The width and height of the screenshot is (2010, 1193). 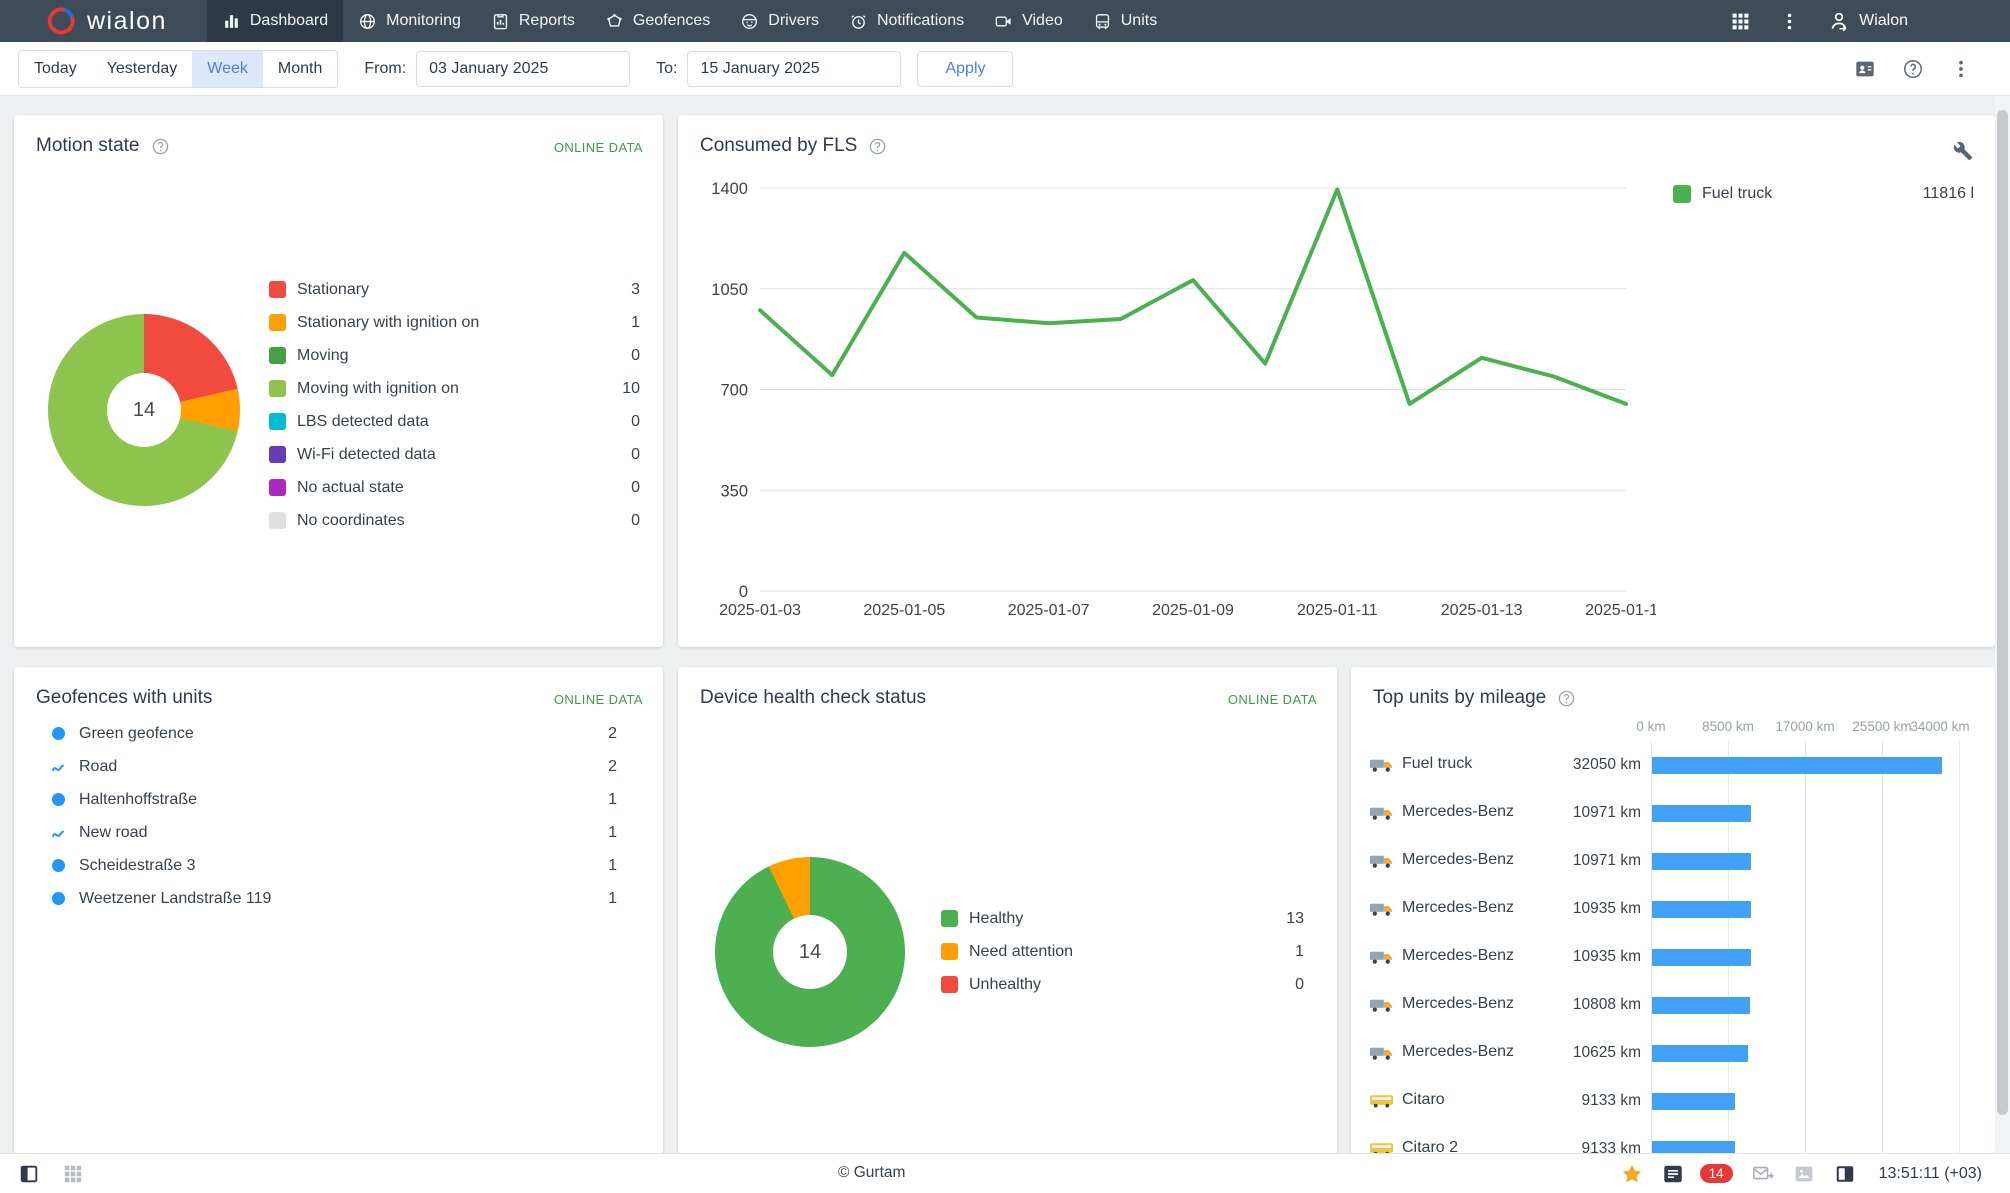 I want to click on messages-icon, so click(x=1673, y=1174).